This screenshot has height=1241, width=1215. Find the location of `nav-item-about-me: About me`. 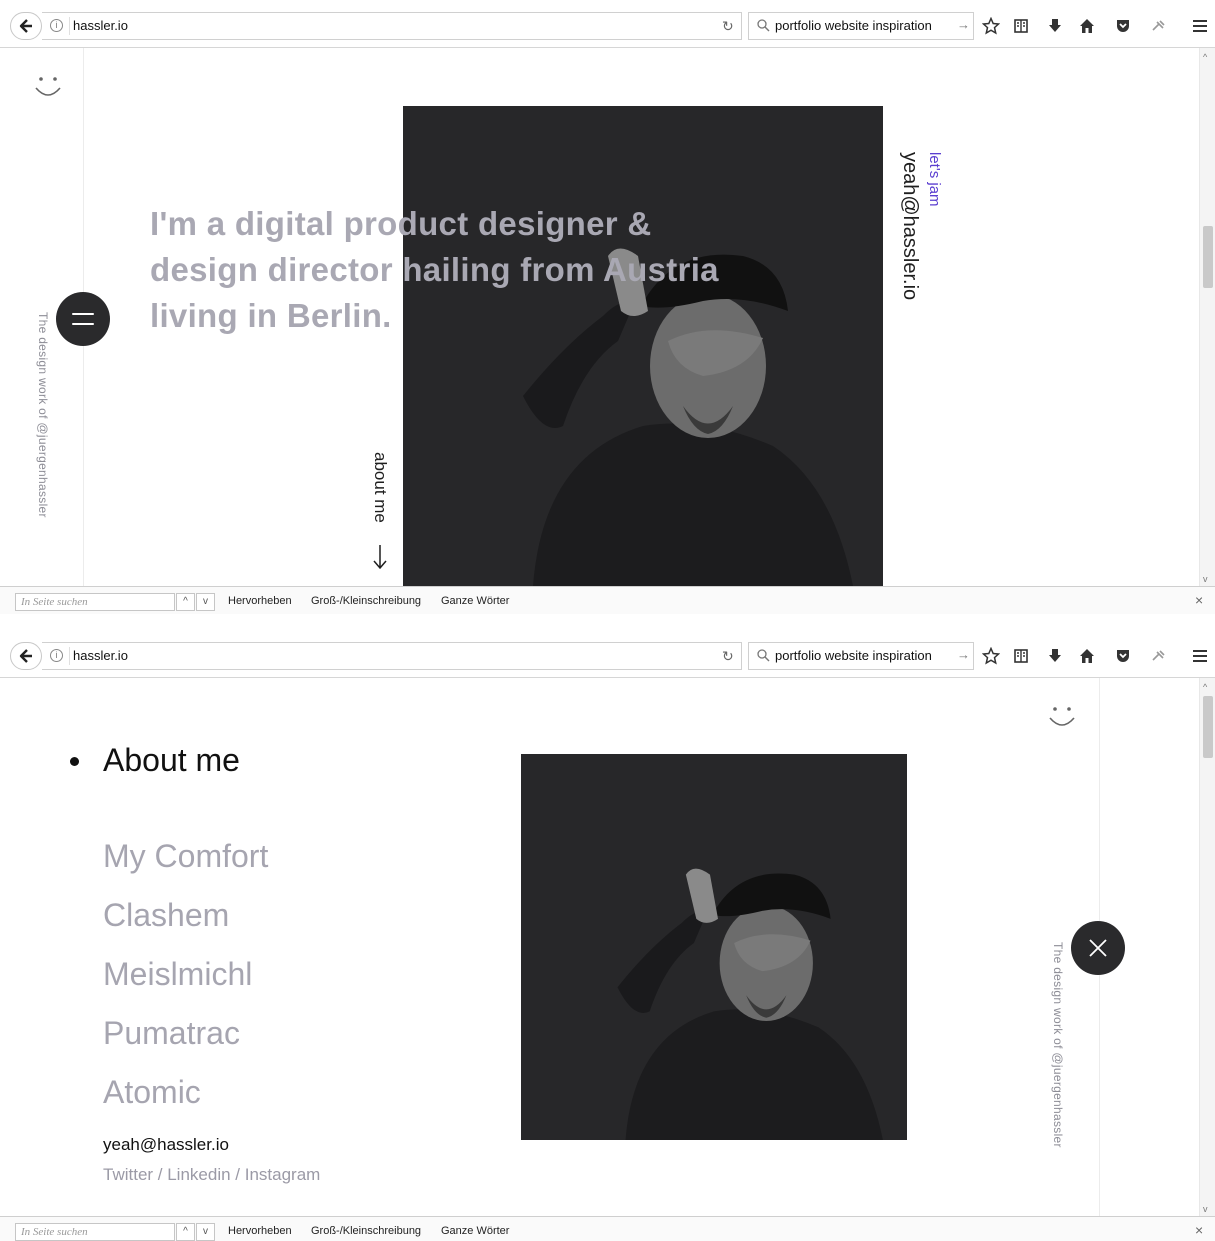

nav-item-about-me: About me is located at coordinates (171, 760).